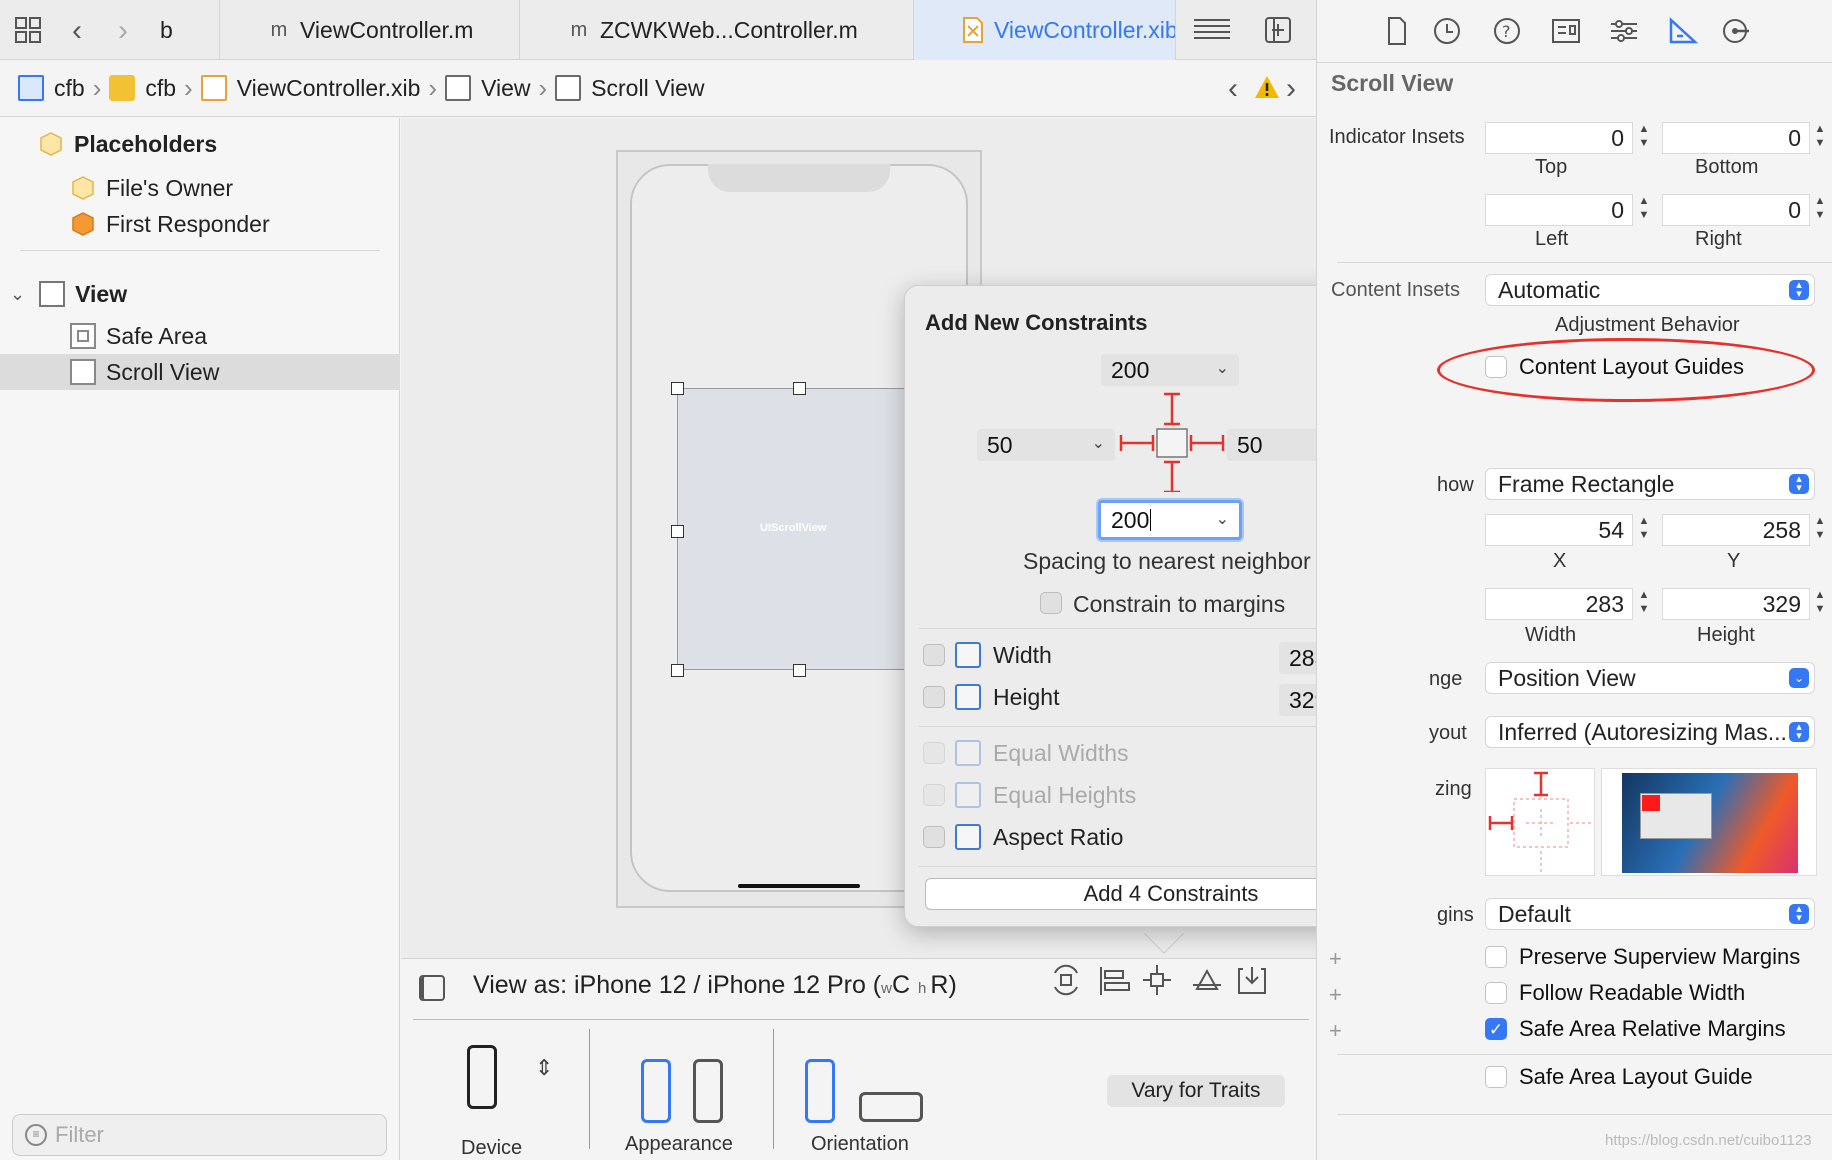 Image resolution: width=1832 pixels, height=1160 pixels. I want to click on embed-in-icon, so click(1252, 980).